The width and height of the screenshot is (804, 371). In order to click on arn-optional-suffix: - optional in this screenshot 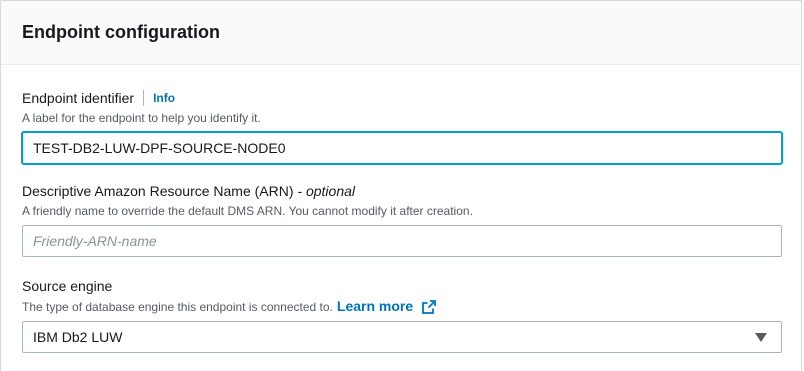, I will do `click(324, 191)`.